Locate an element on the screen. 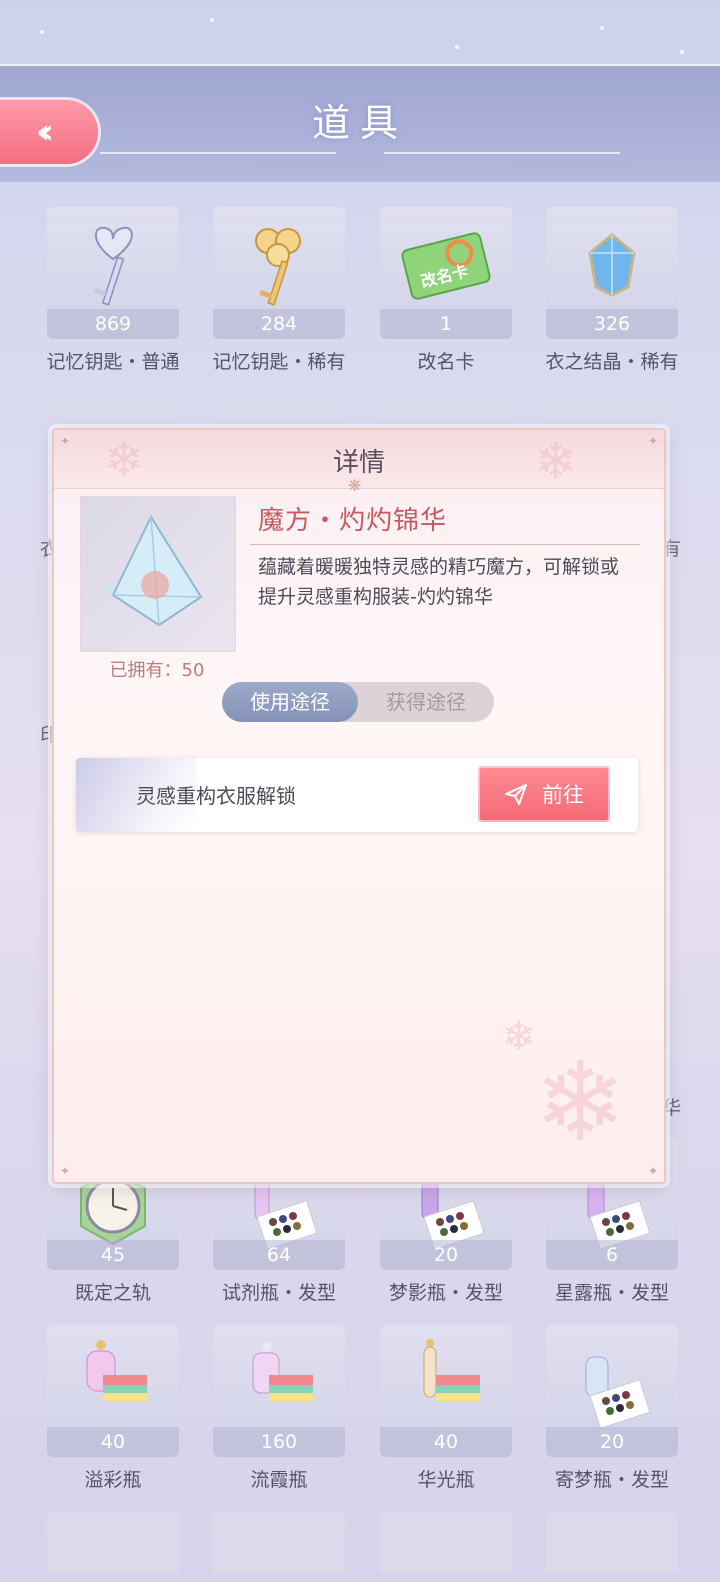 This screenshot has width=720, height=1582. item-card: 284 is located at coordinates (279, 273).